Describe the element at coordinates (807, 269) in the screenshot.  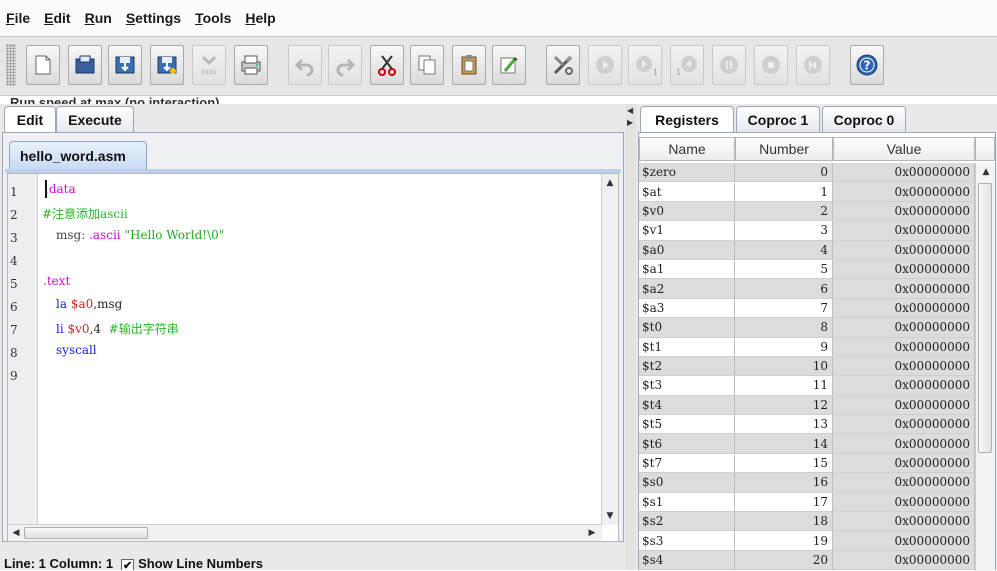
I see `table-row: $a1 5 0x00000000` at that location.